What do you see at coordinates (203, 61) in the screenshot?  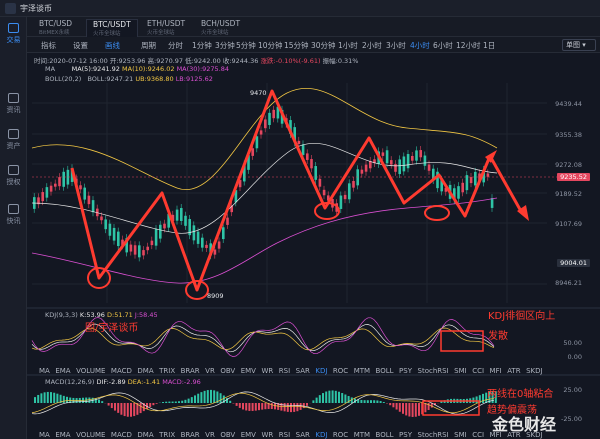 I see `ohlc-low: 低:9242.00` at bounding box center [203, 61].